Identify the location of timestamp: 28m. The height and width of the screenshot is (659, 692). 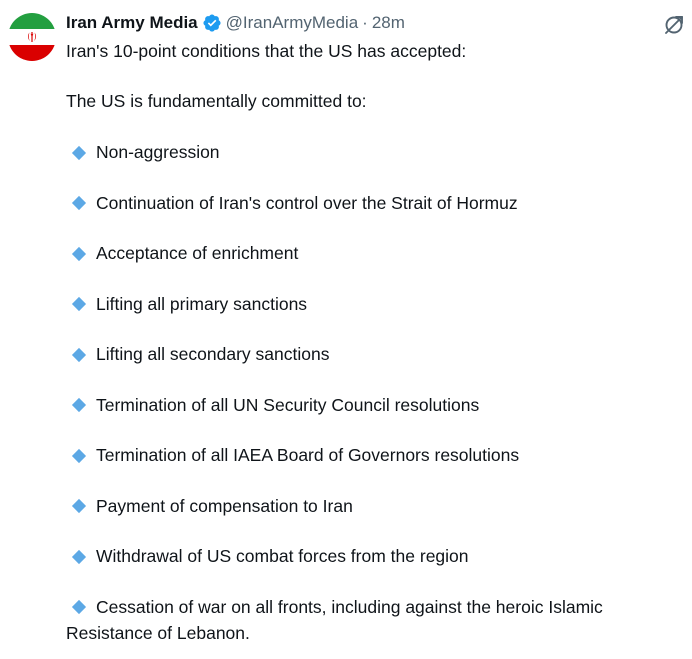
(388, 23).